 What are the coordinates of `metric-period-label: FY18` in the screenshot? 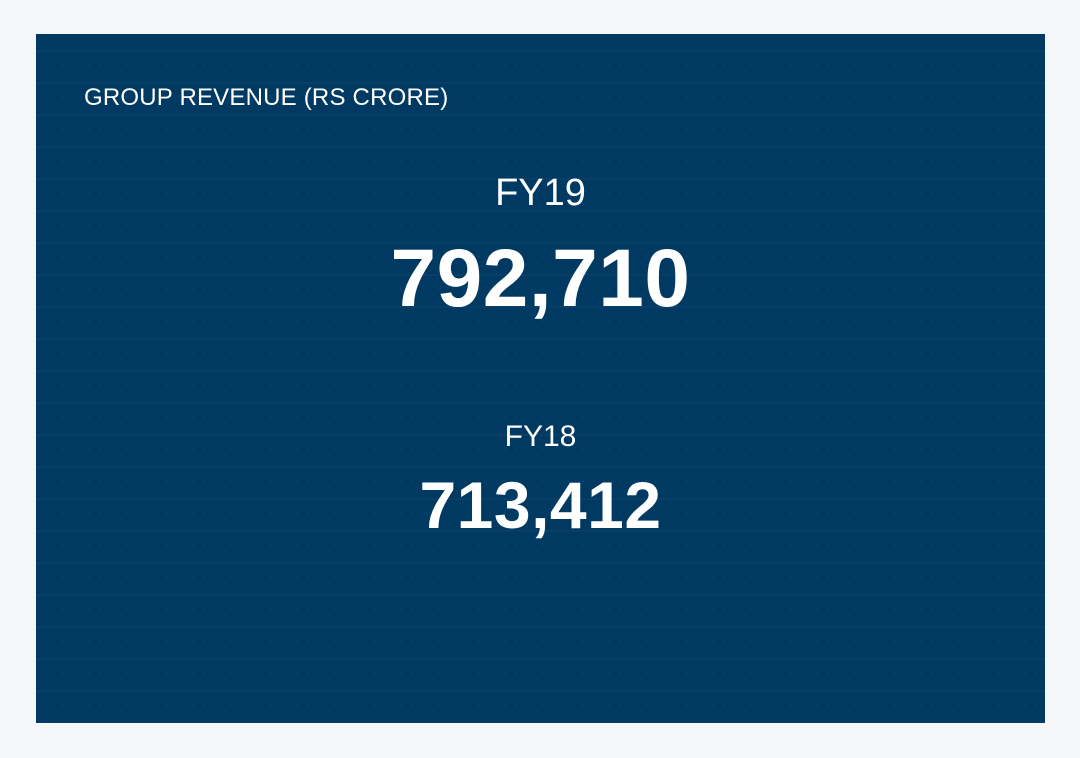 It's located at (540, 436).